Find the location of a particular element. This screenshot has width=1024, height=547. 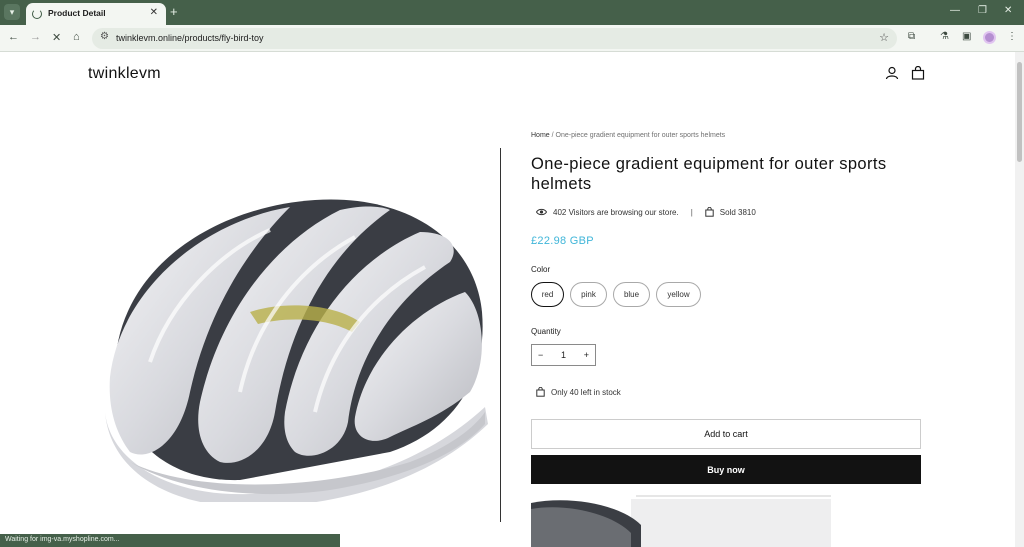

labs-icon: ⚗ is located at coordinates (944, 36).